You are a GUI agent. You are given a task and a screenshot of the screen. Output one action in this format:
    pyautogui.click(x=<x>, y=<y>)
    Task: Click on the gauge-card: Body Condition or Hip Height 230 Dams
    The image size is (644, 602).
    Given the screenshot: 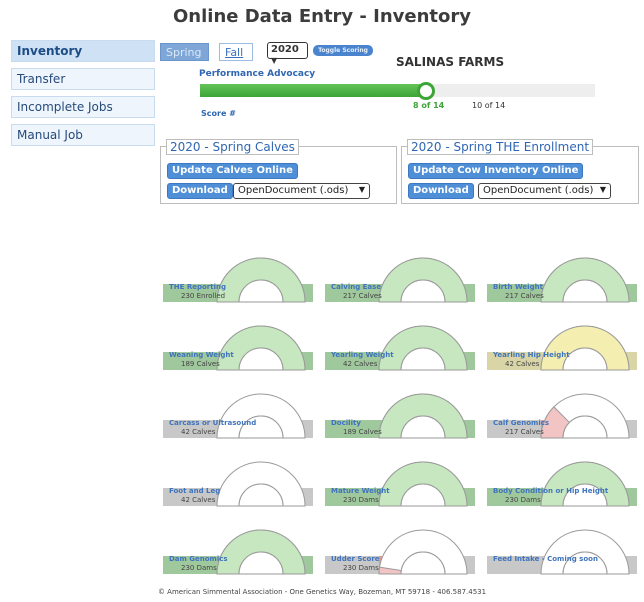 What is the action you would take?
    pyautogui.click(x=562, y=479)
    